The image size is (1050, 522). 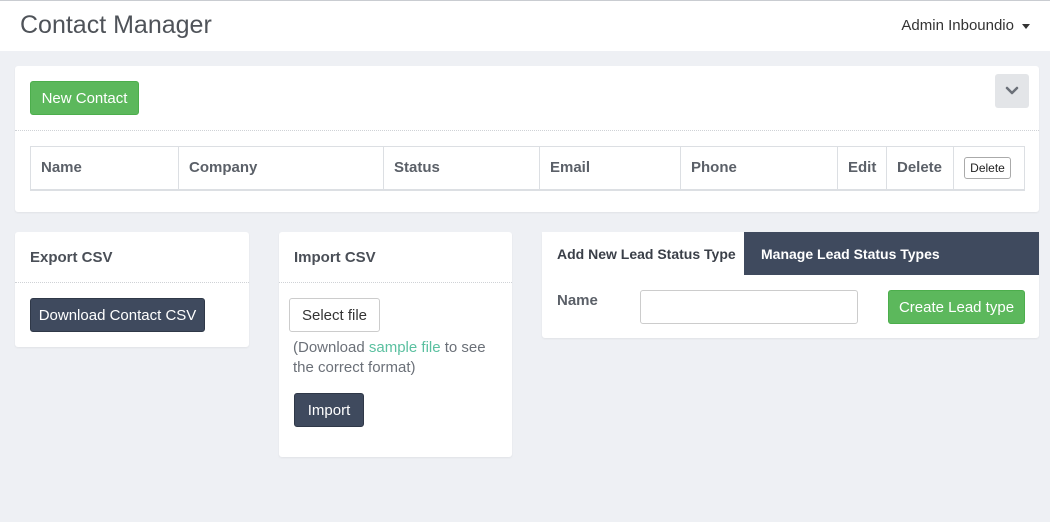 What do you see at coordinates (527, 130) in the screenshot?
I see `panel-divider` at bounding box center [527, 130].